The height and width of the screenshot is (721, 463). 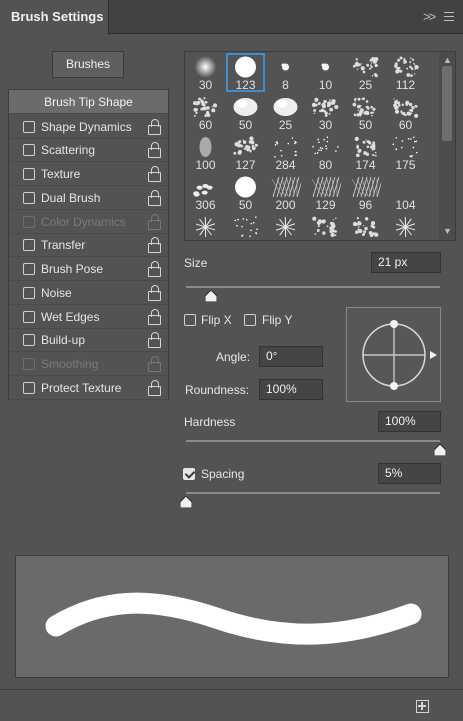 What do you see at coordinates (29, 174) in the screenshot?
I see `texture-checkbox` at bounding box center [29, 174].